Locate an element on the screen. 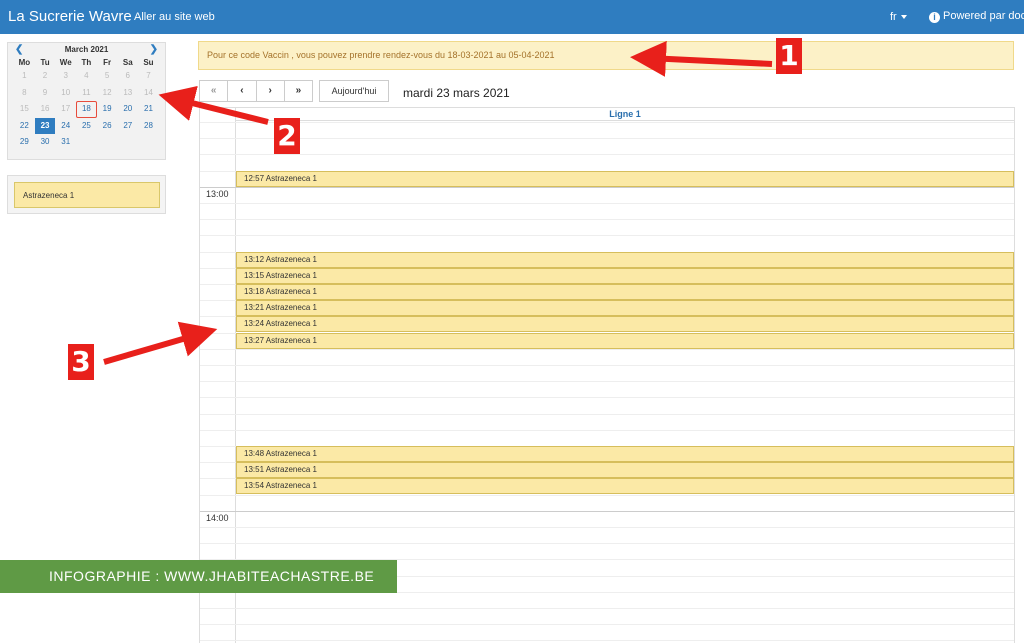 The width and height of the screenshot is (1024, 643). infographic-banner: INFOGRAPHIE : WWW.JHABITEACHASTRE.BE is located at coordinates (198, 576).